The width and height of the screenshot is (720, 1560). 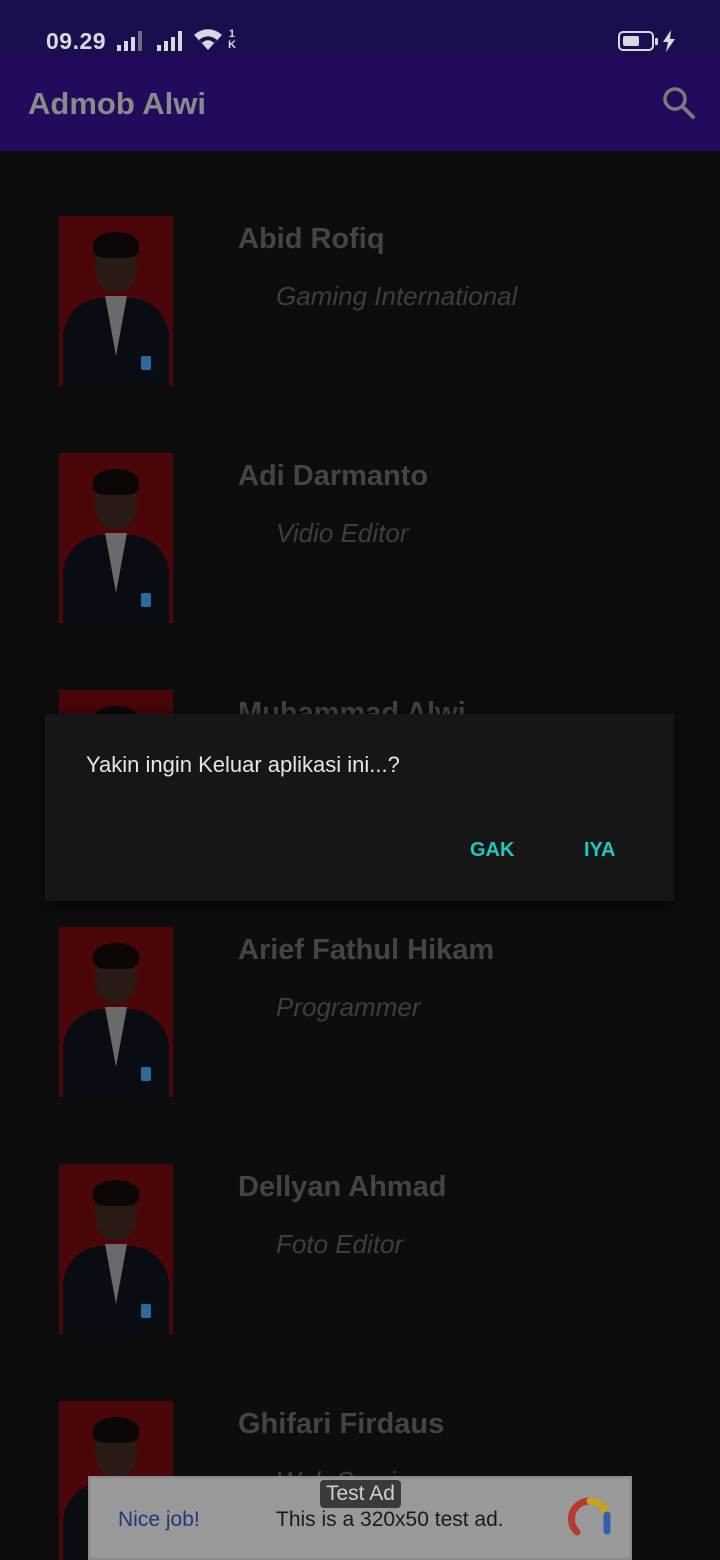 I want to click on ad-logo-icon, so click(x=589, y=1516).